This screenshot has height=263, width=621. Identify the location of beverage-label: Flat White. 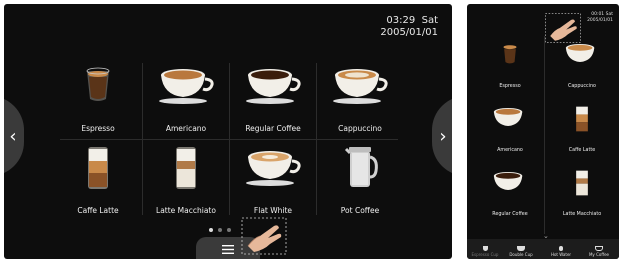
(273, 210).